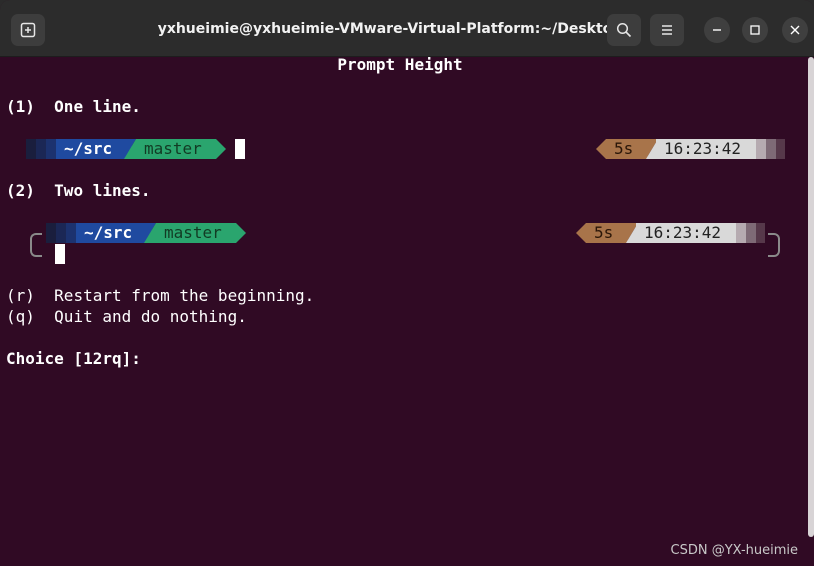  Describe the element at coordinates (184, 295) in the screenshot. I see `option-restart-label: Restart from the beginning.` at that location.